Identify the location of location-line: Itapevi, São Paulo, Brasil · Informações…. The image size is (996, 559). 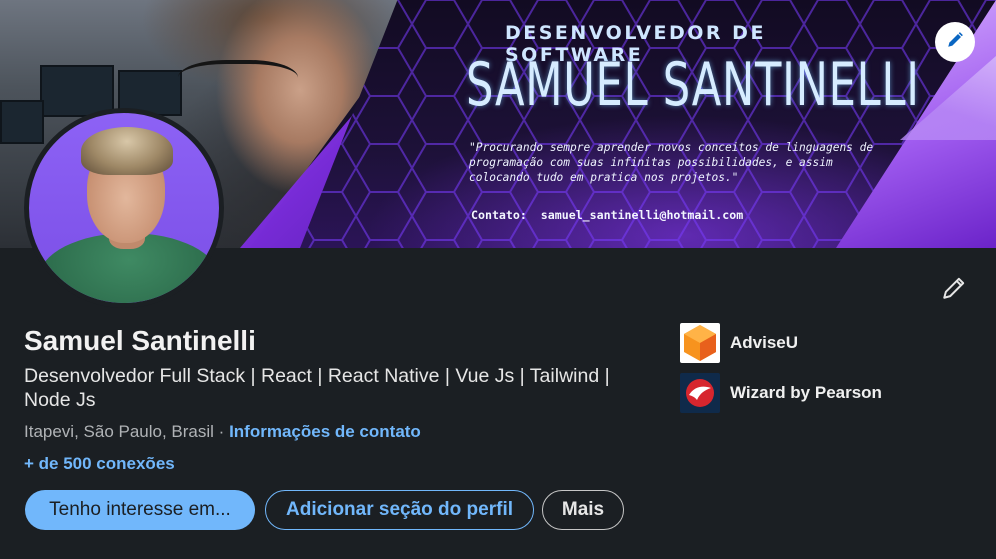
(222, 432).